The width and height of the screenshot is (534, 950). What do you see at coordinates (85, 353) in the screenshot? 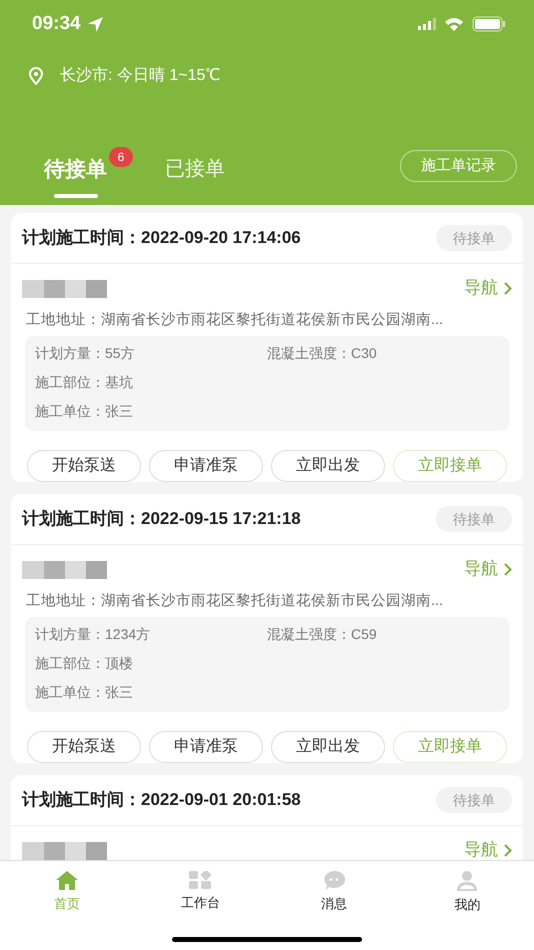
I see `detail-text: 计划方量：55方` at bounding box center [85, 353].